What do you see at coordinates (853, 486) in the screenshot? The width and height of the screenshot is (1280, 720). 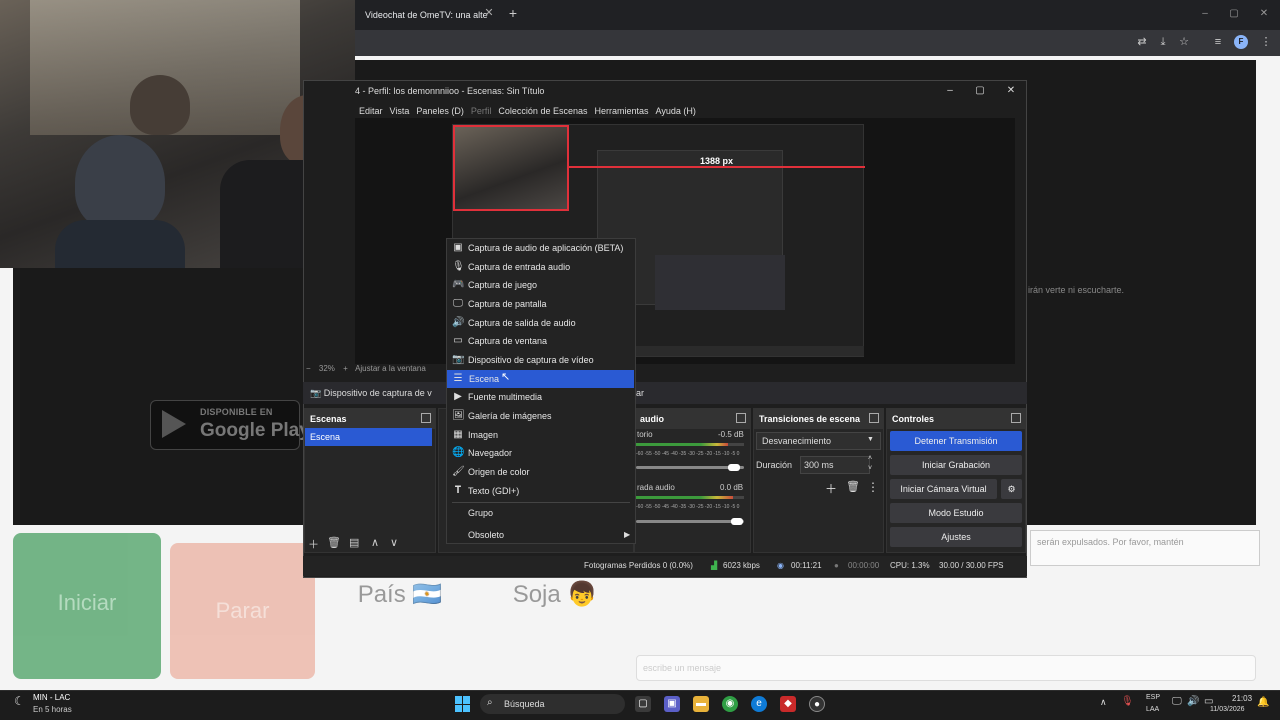 I see `remove-transition-icon: 🗑` at bounding box center [853, 486].